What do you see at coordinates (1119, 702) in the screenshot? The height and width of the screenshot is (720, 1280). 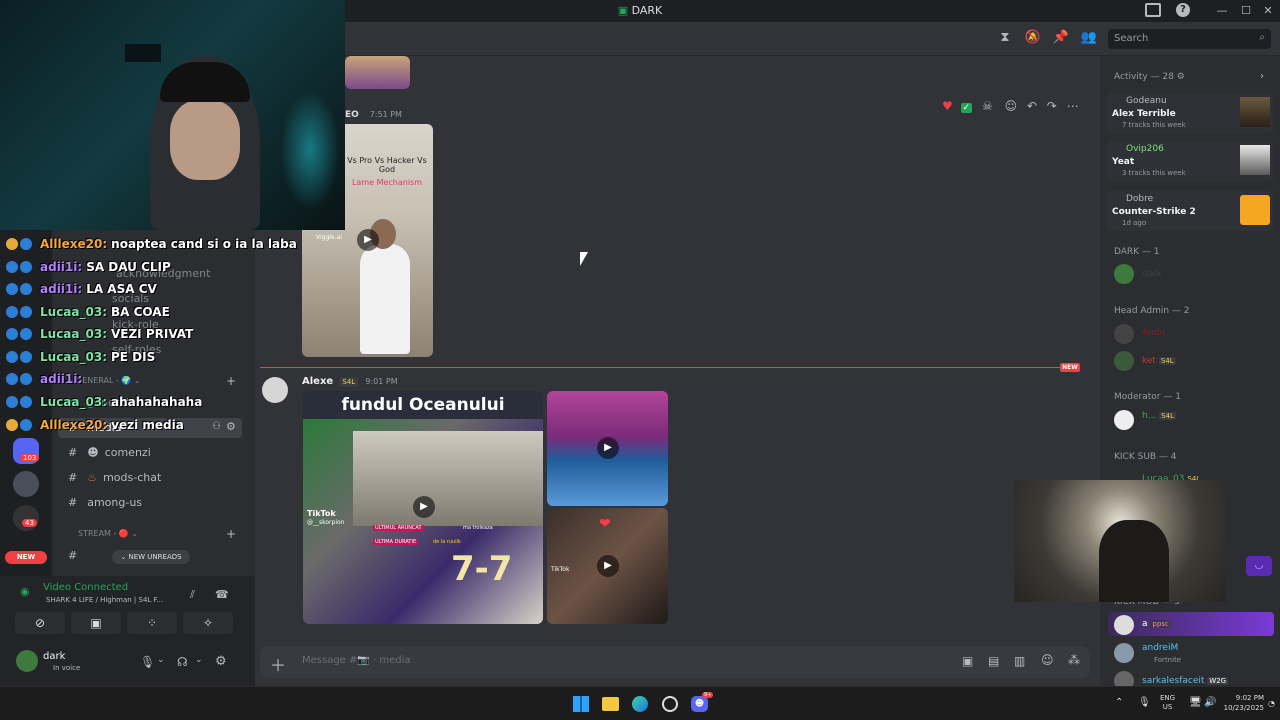 I see `tray-chevron-icon: ⌃` at bounding box center [1119, 702].